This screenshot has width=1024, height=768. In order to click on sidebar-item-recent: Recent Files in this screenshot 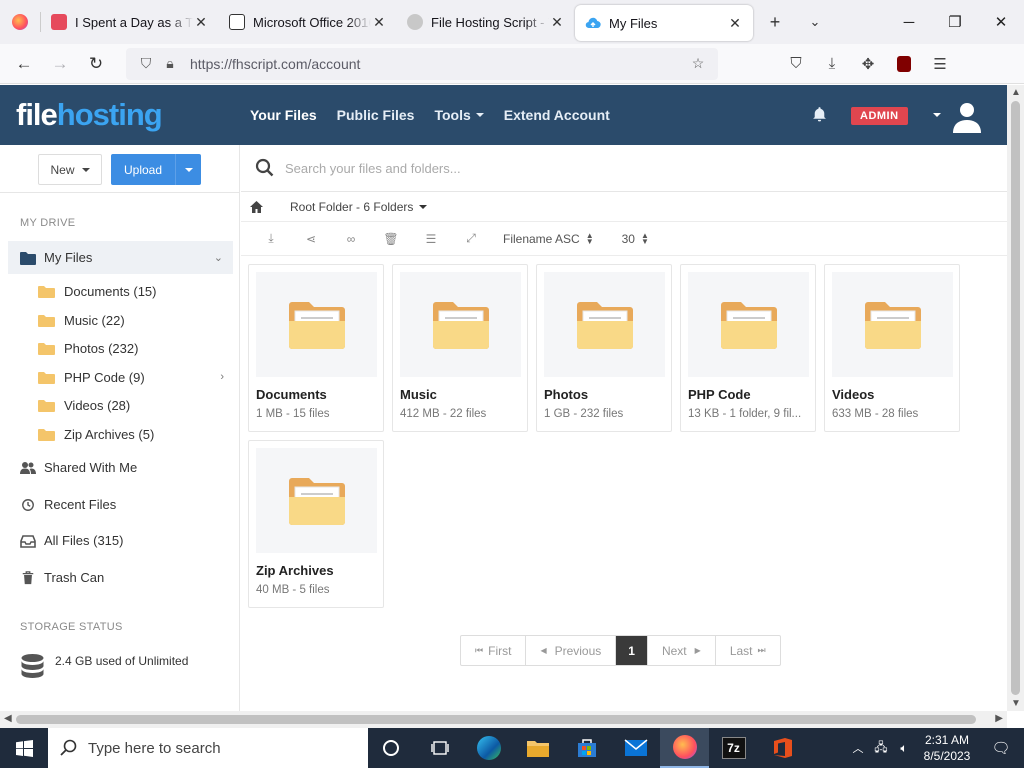, I will do `click(120, 504)`.